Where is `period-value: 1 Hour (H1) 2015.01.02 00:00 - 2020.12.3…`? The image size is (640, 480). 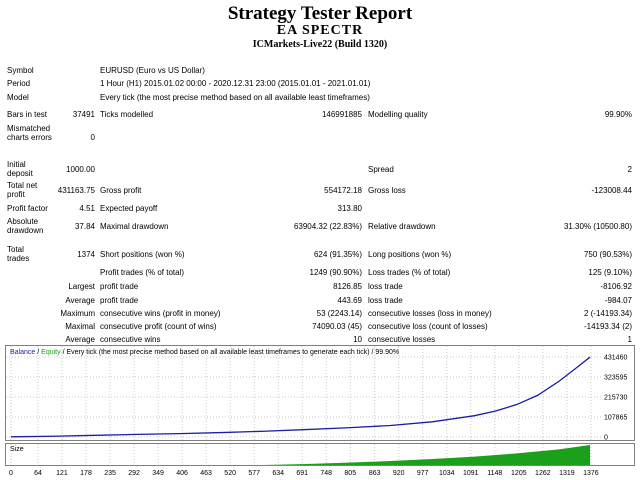 period-value: 1 Hour (H1) 2015.01.02 00:00 - 2020.12.3… is located at coordinates (235, 83).